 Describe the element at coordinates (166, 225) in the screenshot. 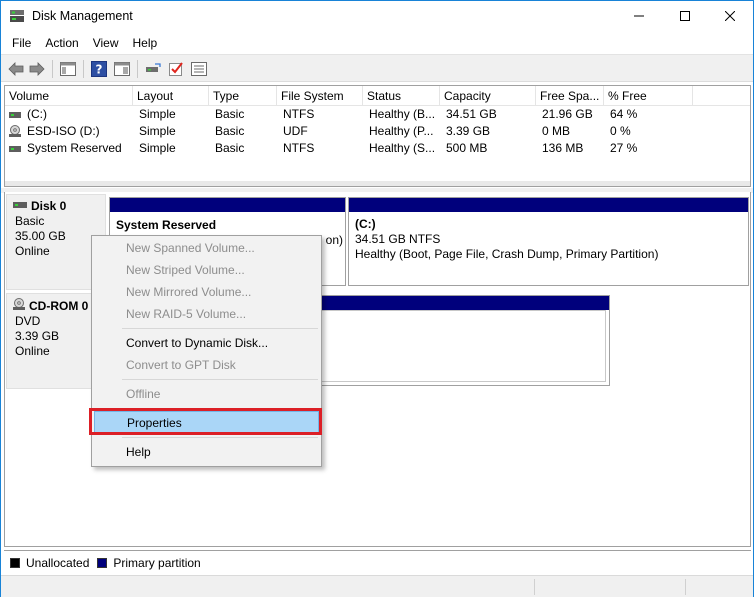

I see `partition-title: System Reserved` at that location.